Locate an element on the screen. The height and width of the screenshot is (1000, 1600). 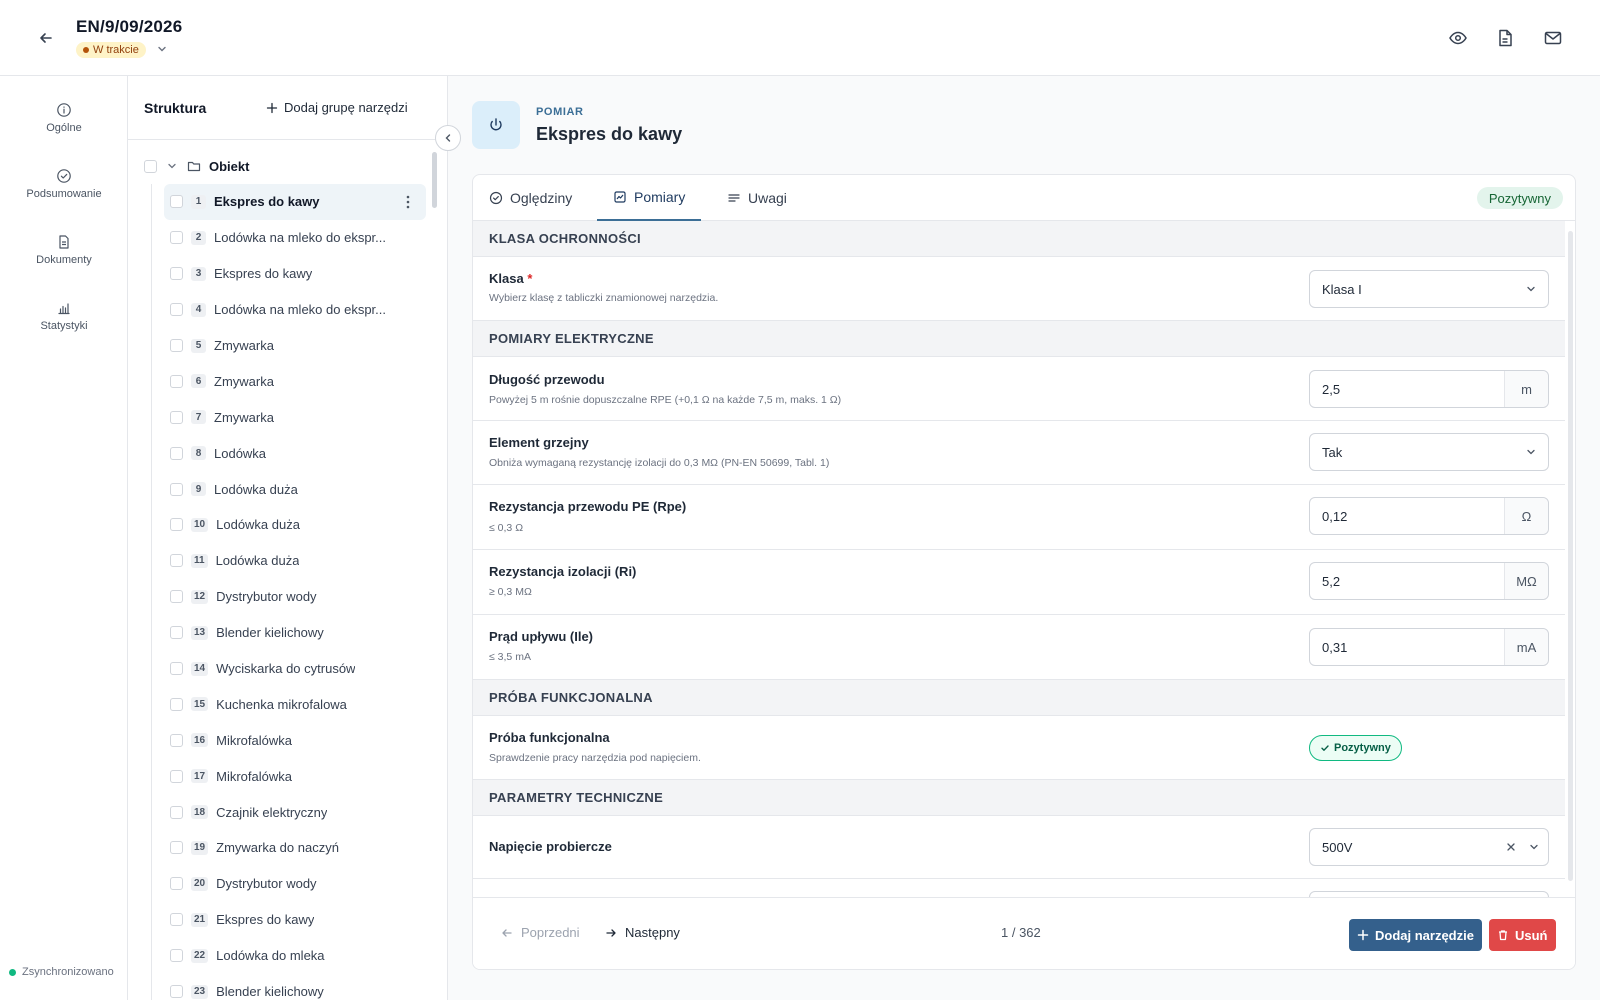
item-label: Ekspres do kawy is located at coordinates (263, 274).